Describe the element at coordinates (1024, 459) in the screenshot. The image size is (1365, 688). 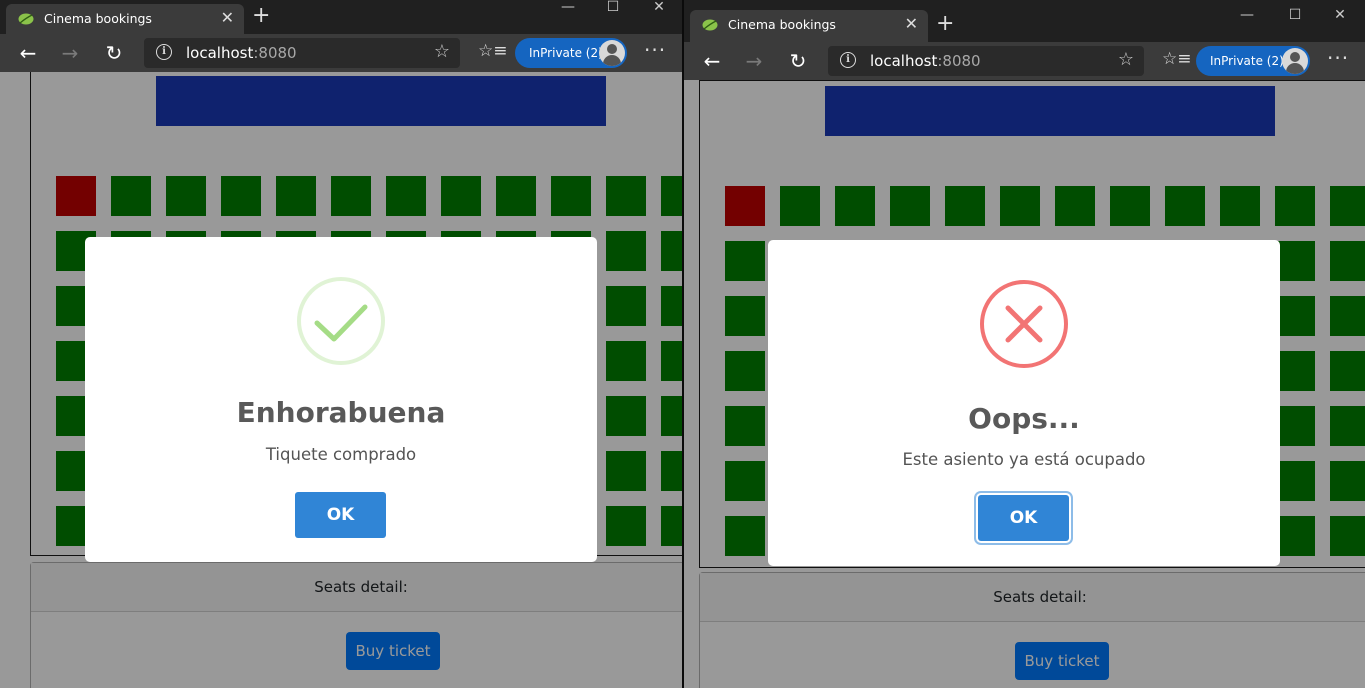
I see `dialog-text: Este asiento ya está ocupado` at that location.